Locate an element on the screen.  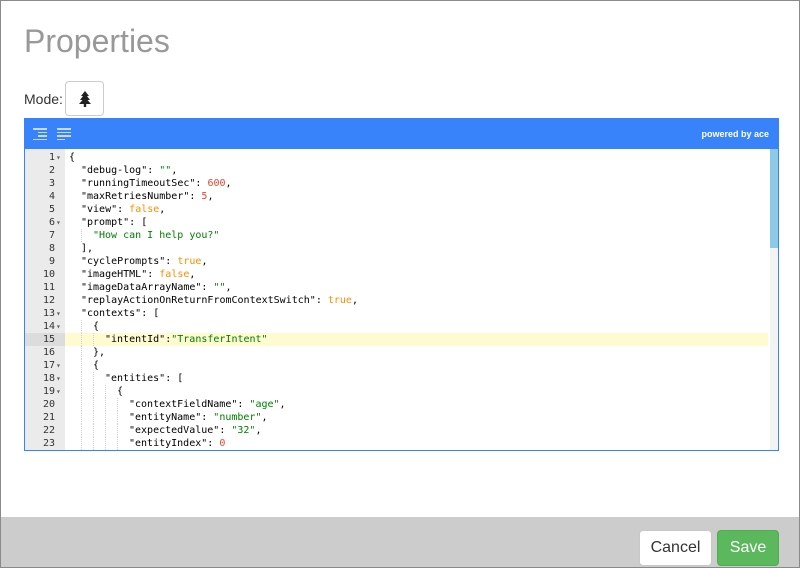
line-number: 16 is located at coordinates (48, 352).